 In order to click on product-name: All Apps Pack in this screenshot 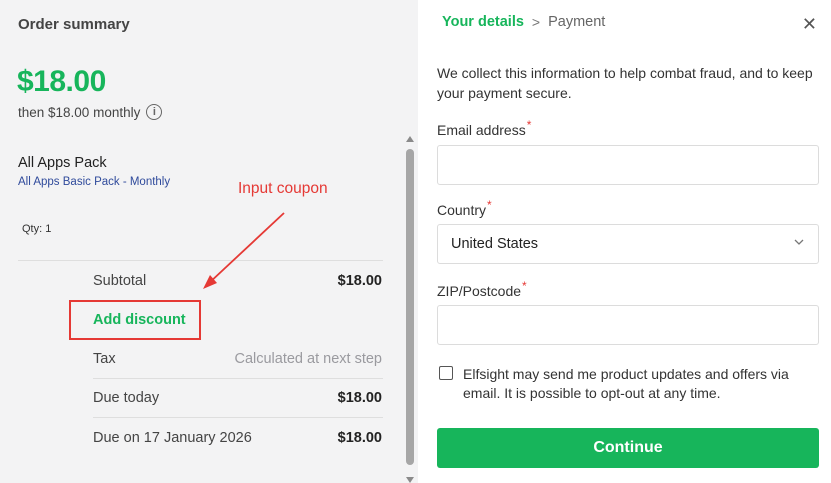, I will do `click(62, 163)`.